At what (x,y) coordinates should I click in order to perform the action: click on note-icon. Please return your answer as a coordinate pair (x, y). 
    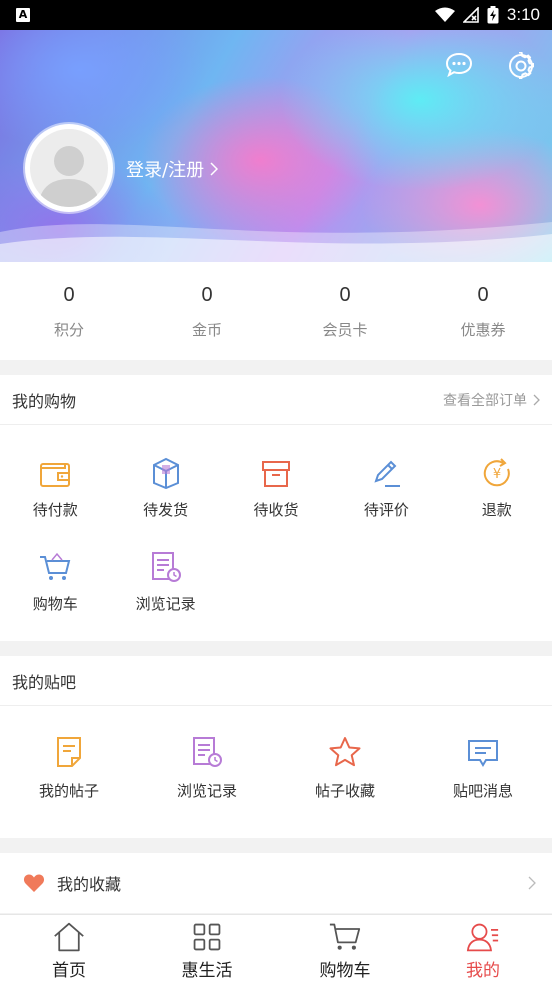
    Looking at the image, I should click on (69, 752).